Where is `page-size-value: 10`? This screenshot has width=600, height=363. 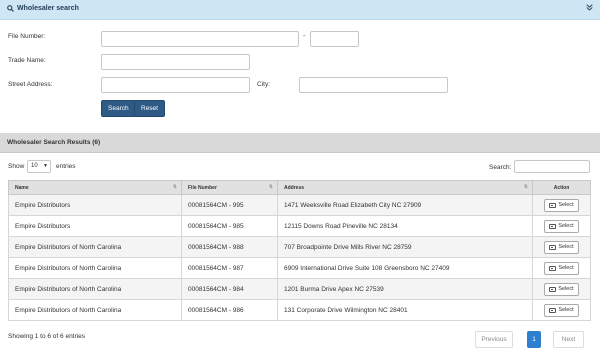 page-size-value: 10 is located at coordinates (34, 166).